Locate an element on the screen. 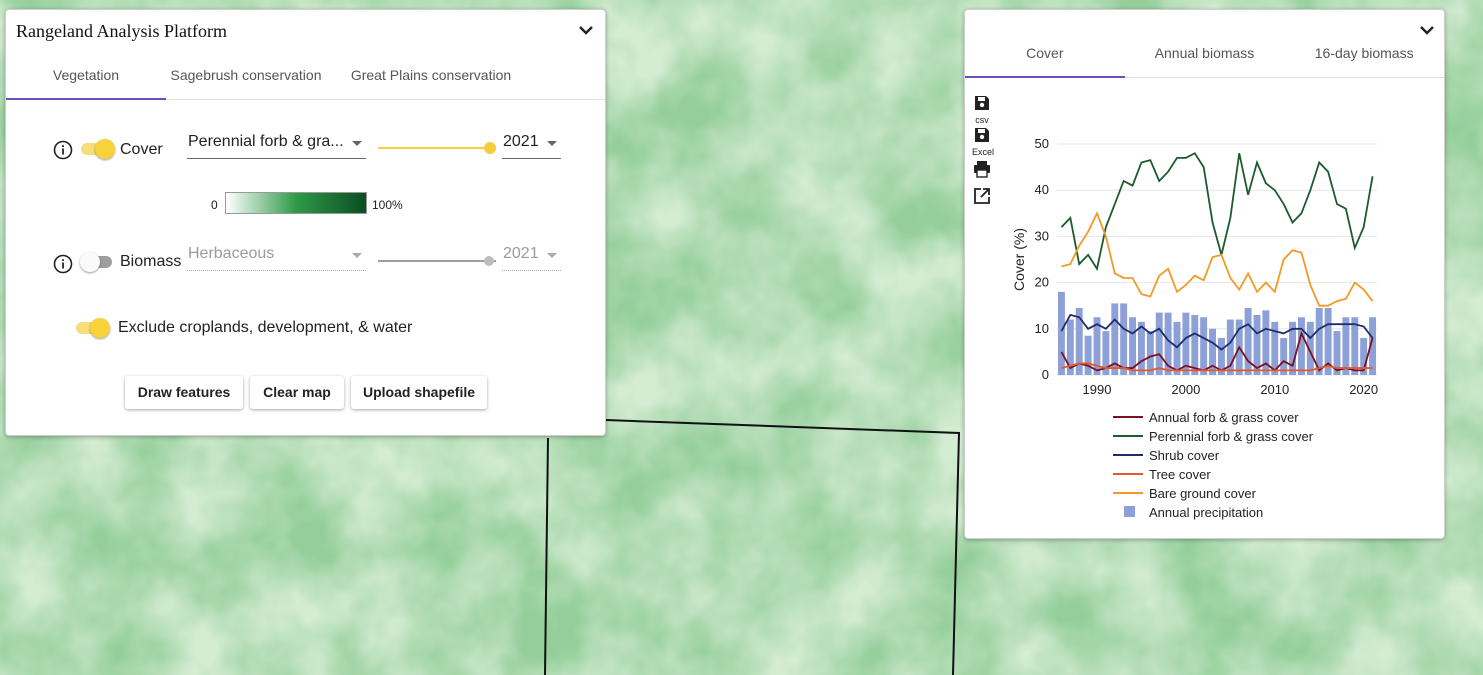 This screenshot has height=675, width=1483. legend-item-label: Bare ground cover is located at coordinates (1203, 493).